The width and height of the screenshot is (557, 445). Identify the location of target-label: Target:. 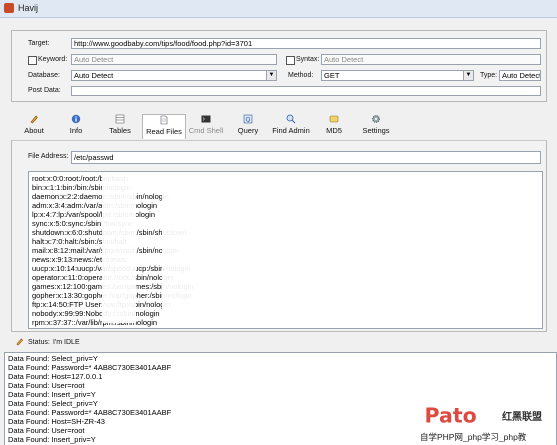
(39, 43).